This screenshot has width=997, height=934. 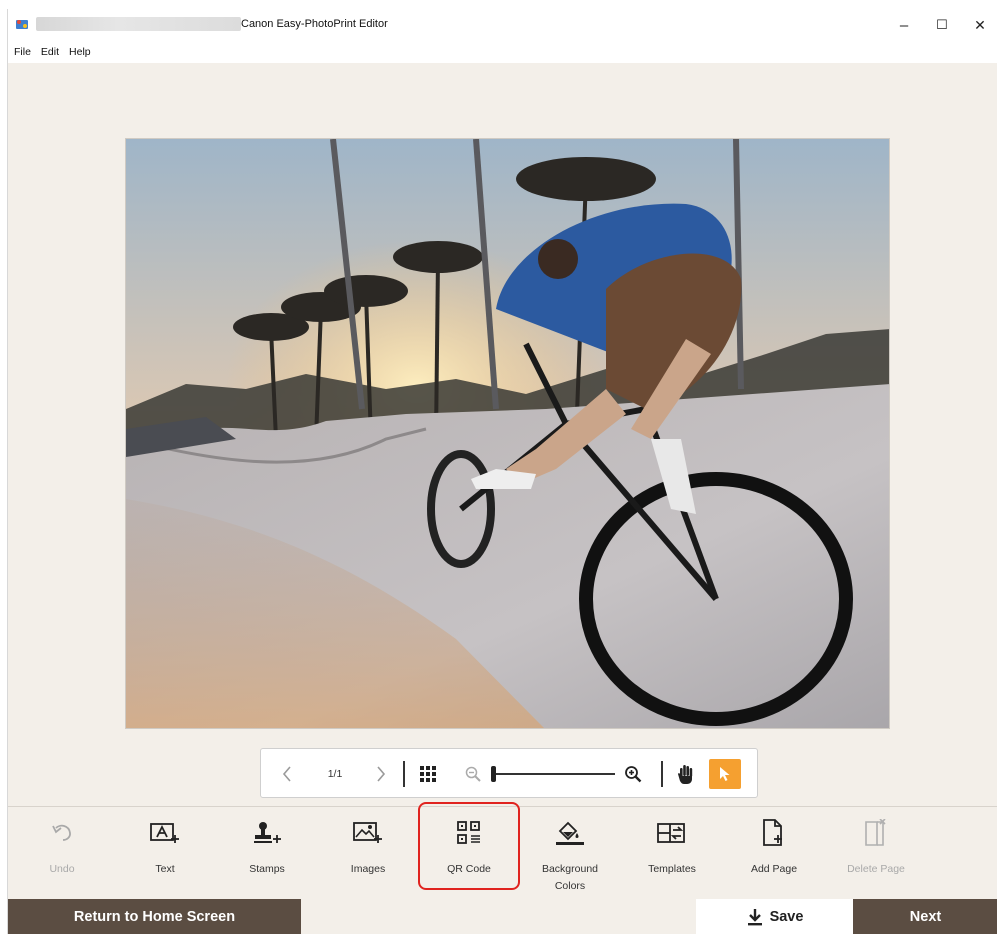 What do you see at coordinates (980, 25) in the screenshot?
I see `close-button: ✕` at bounding box center [980, 25].